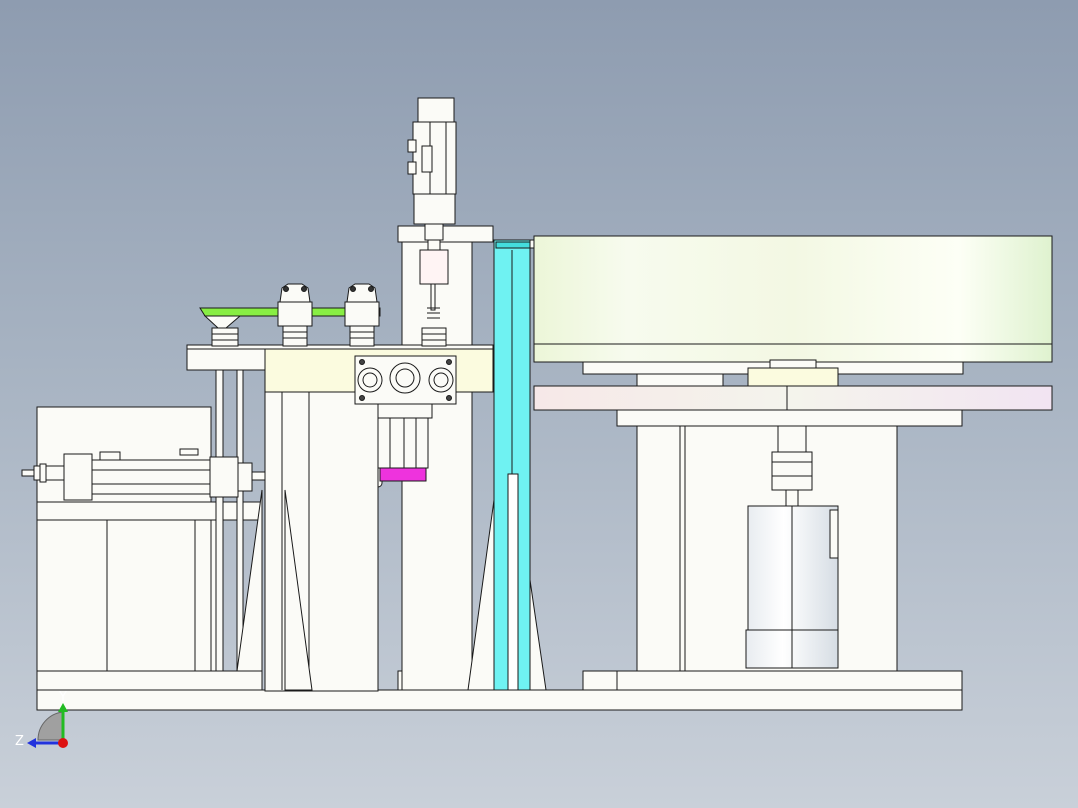  I want to click on left-cabinet, so click(149, 520).